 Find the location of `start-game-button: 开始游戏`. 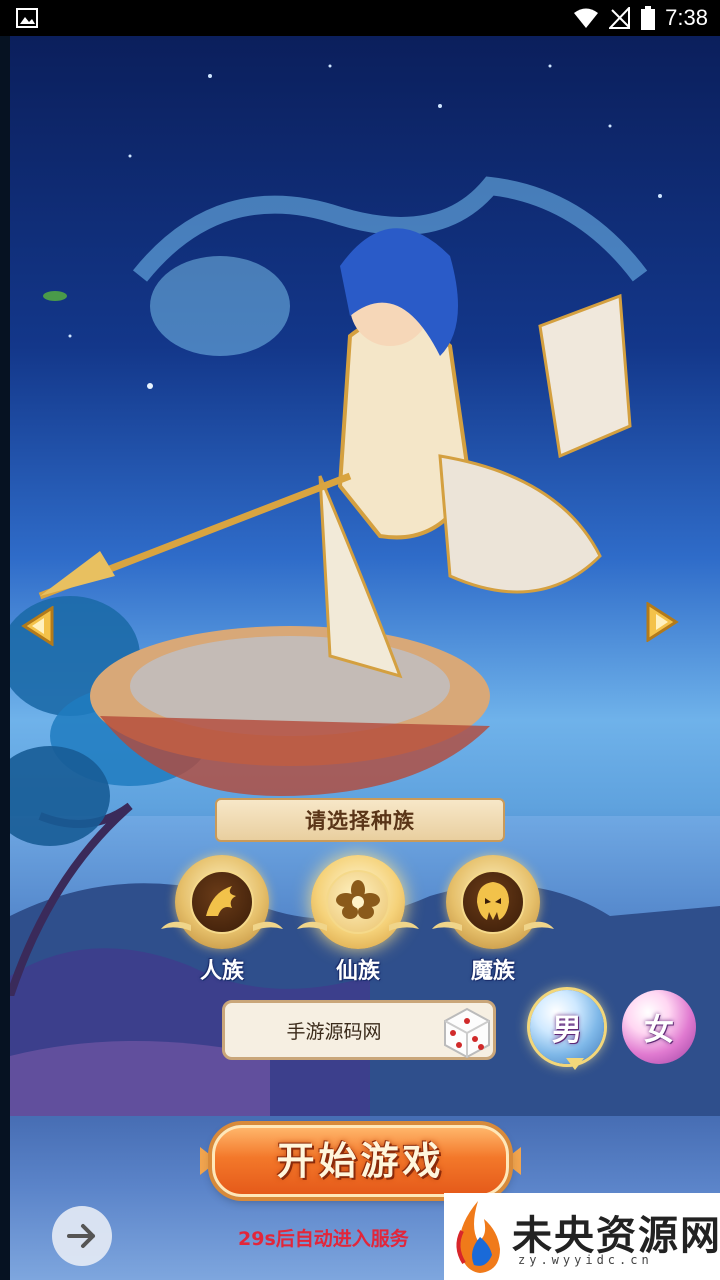

start-game-button: 开始游戏 is located at coordinates (360, 1161).